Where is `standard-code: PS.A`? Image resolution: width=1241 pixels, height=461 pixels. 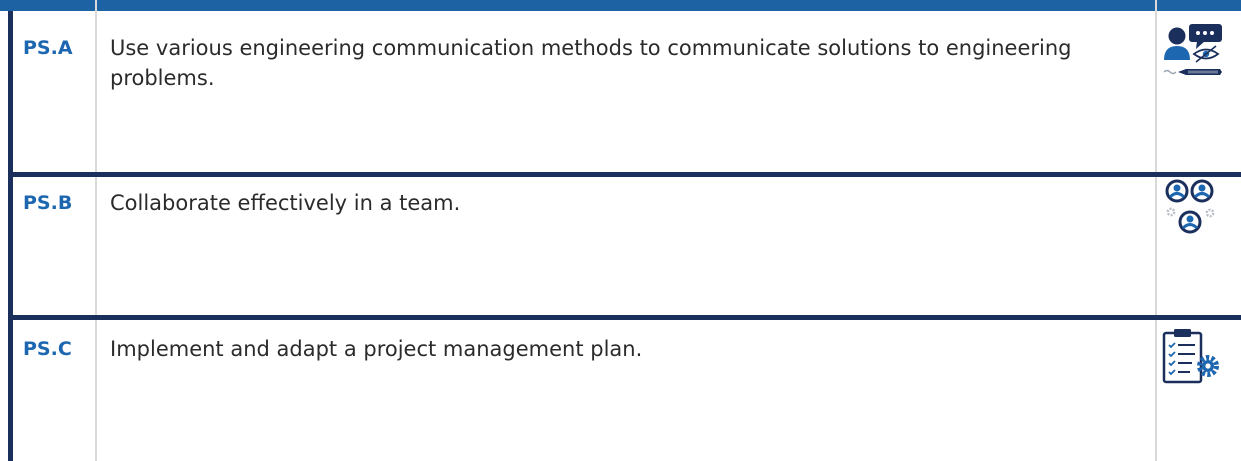 standard-code: PS.A is located at coordinates (48, 48).